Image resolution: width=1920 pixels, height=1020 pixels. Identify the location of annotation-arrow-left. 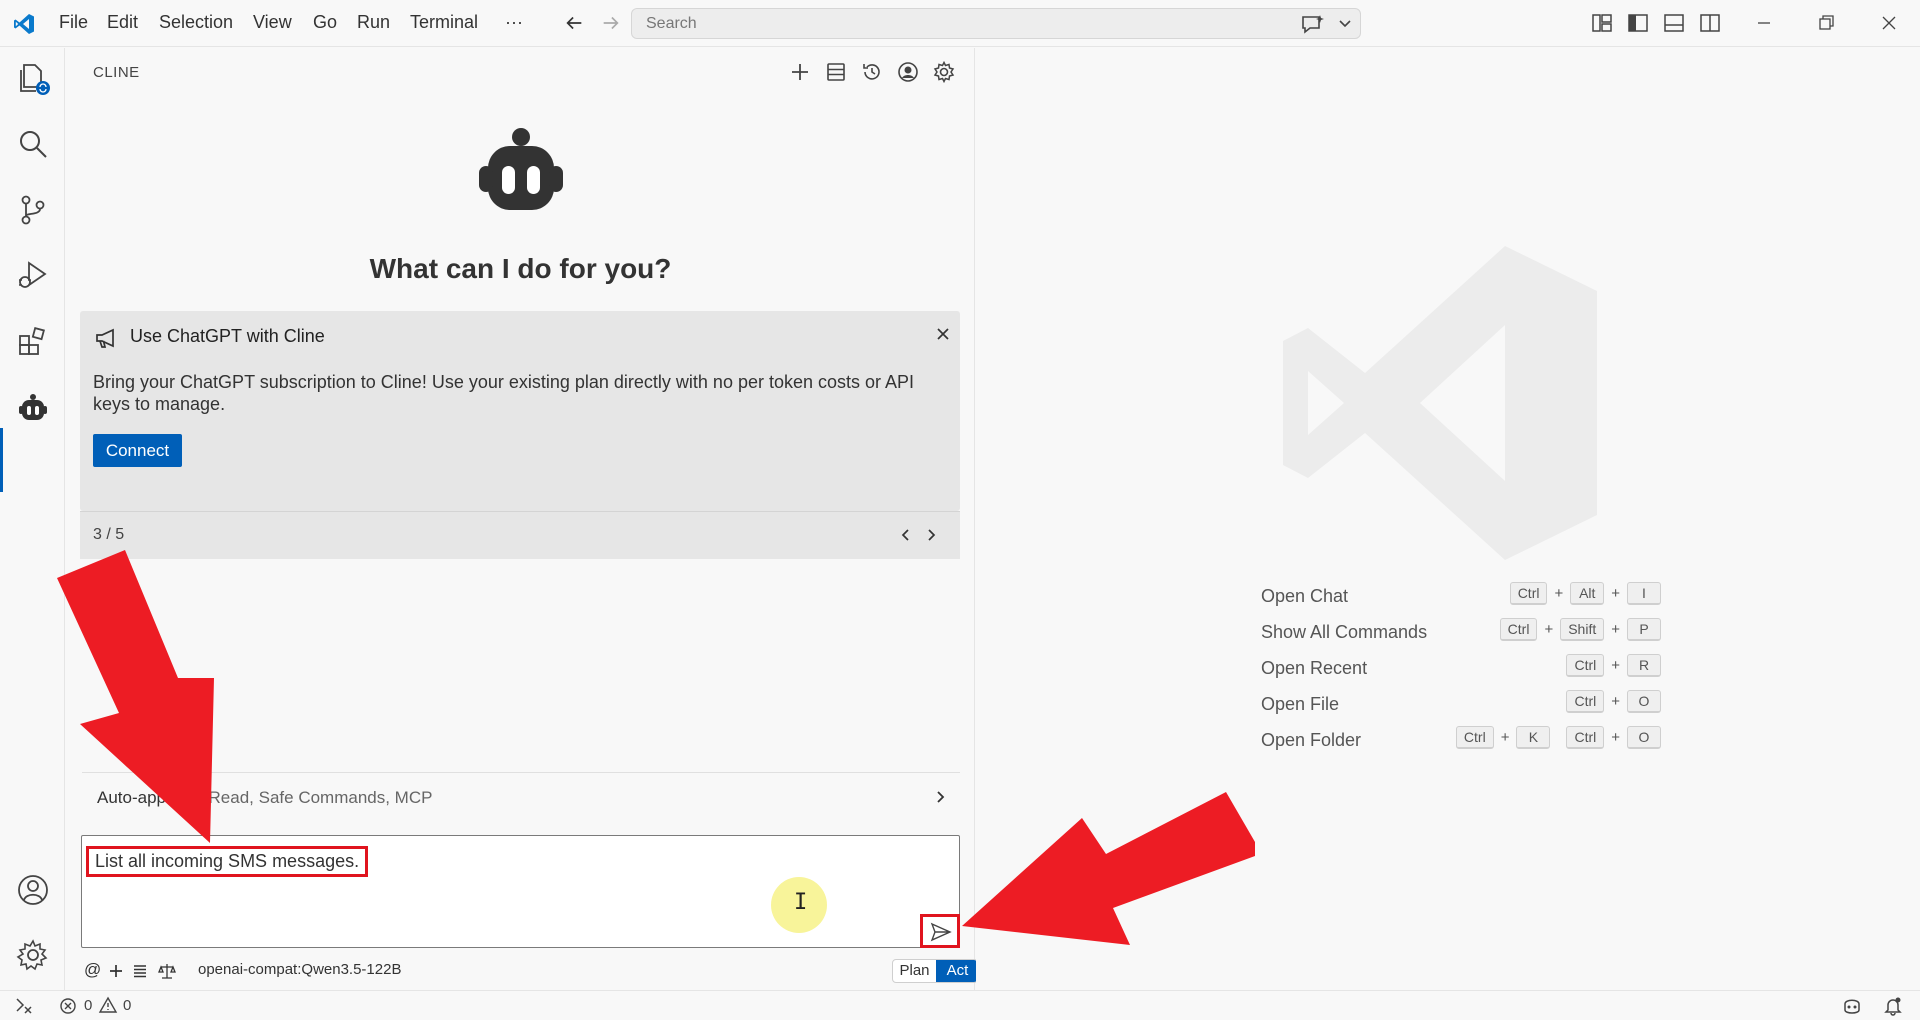
(1108, 868).